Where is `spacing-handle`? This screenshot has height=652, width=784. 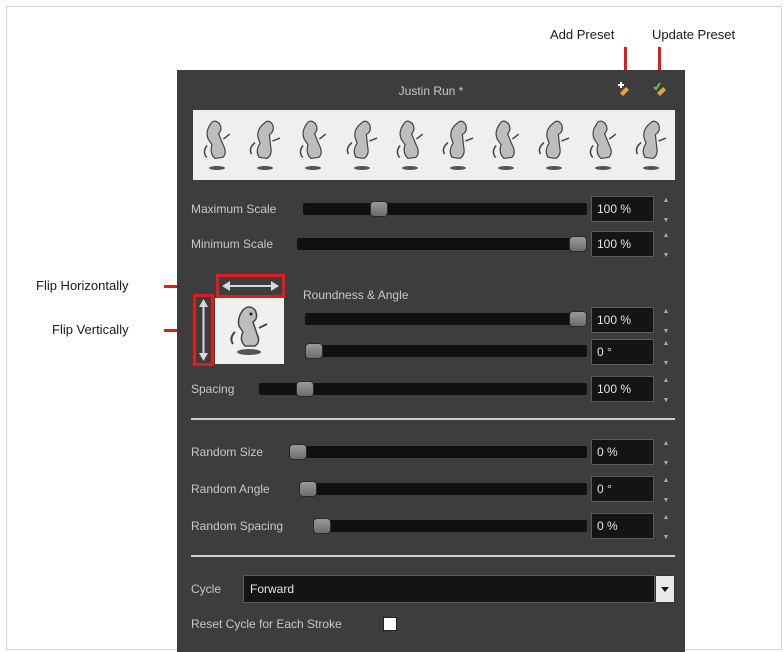
spacing-handle is located at coordinates (305, 389).